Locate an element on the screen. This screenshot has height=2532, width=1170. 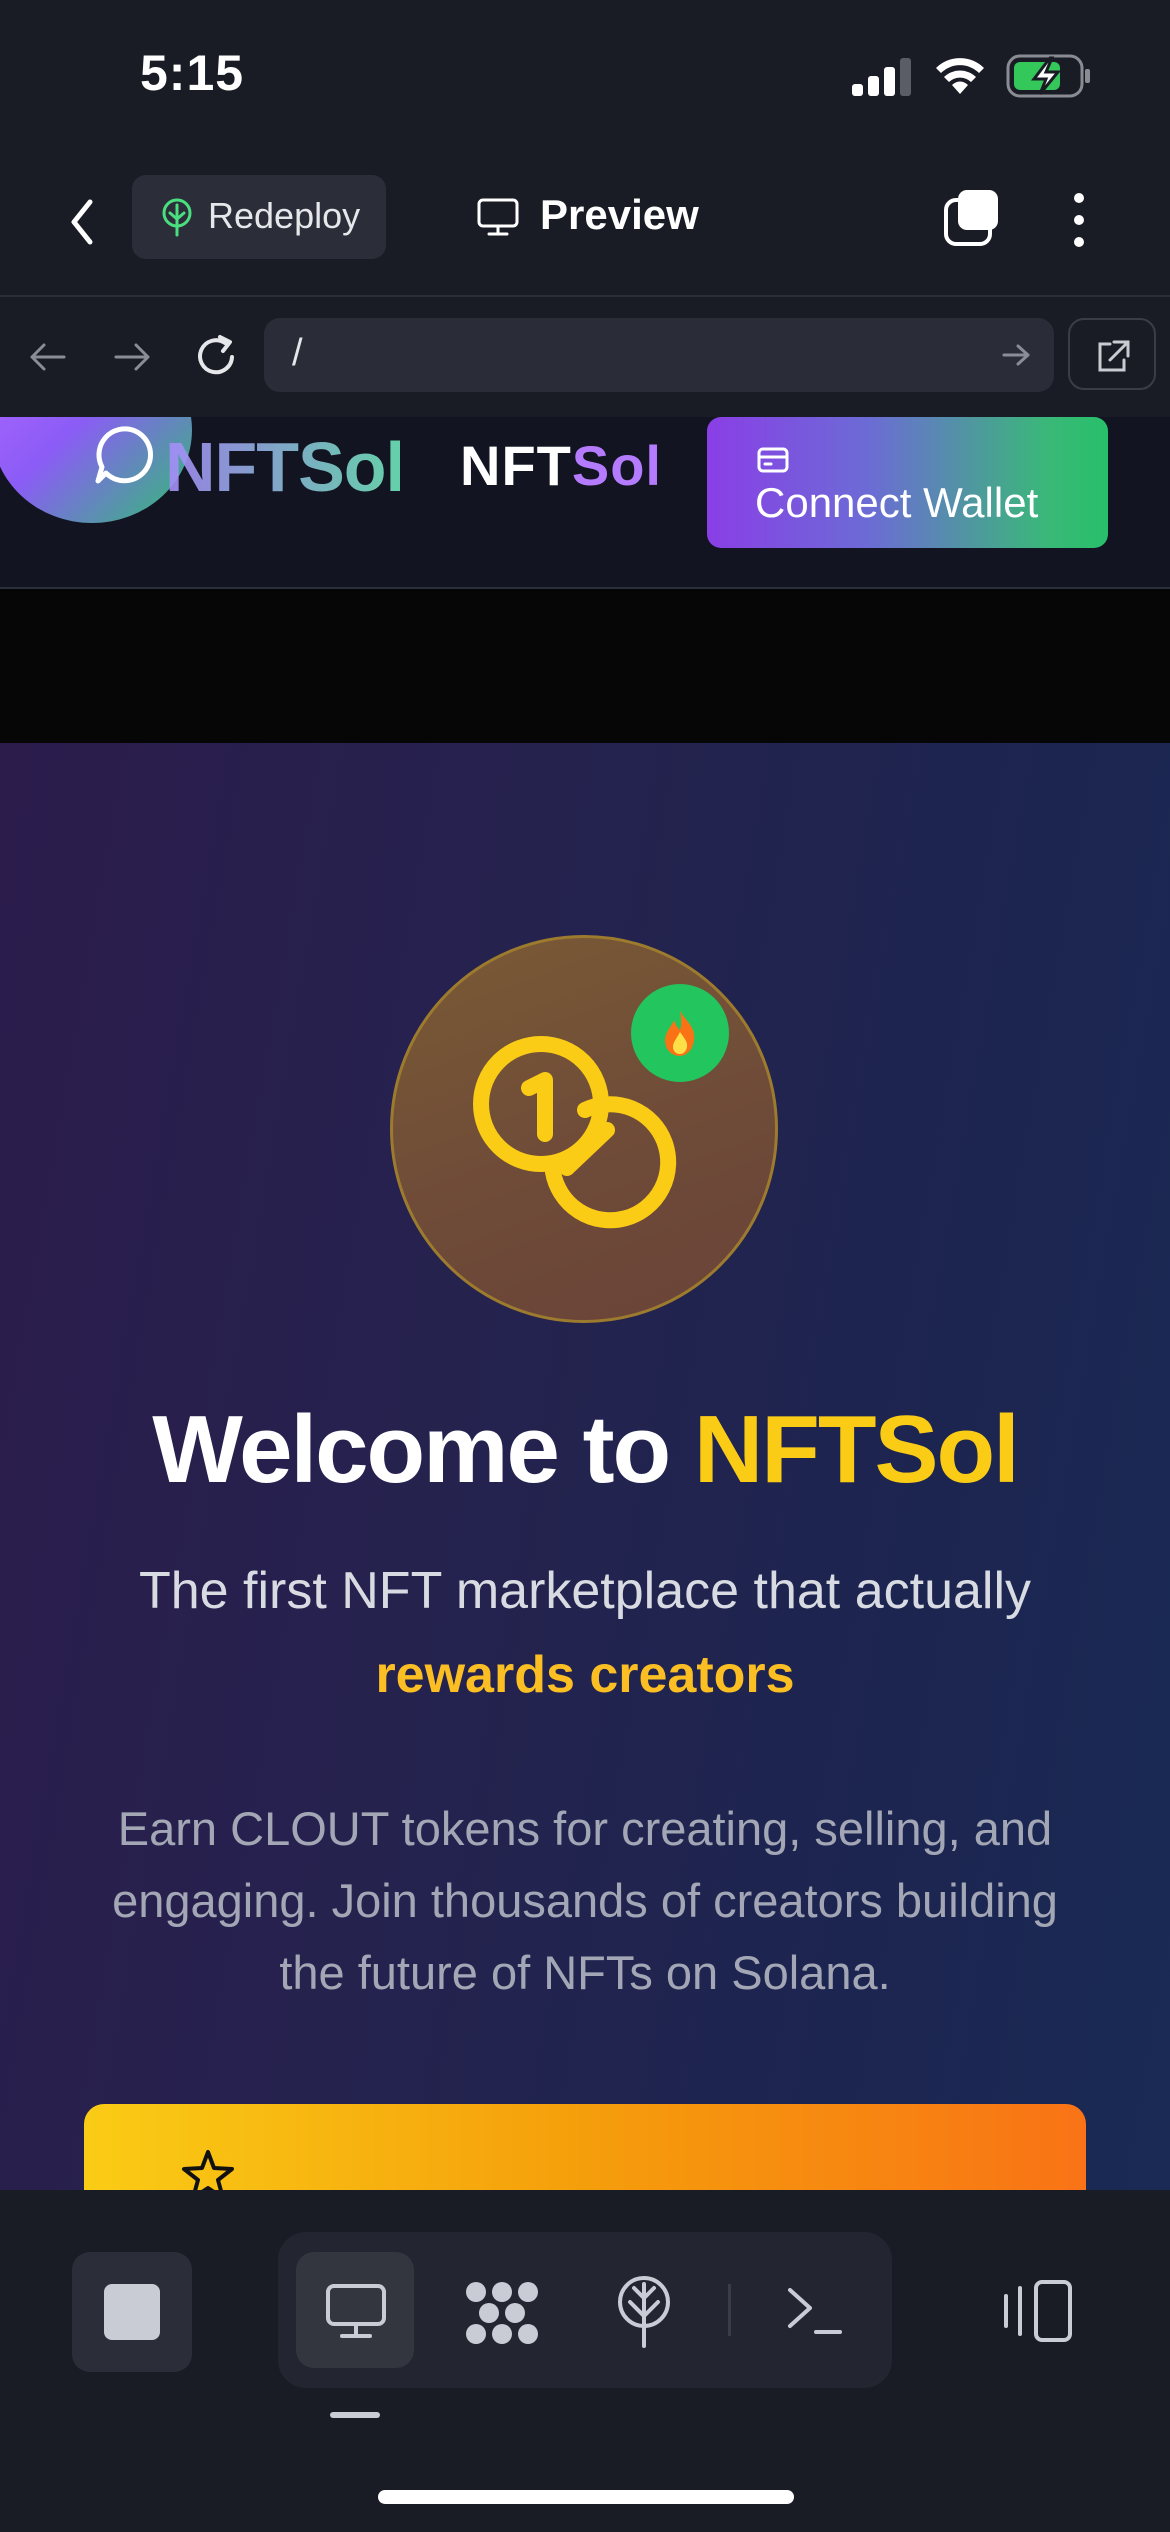
redeploy-label: Redeploy is located at coordinates (284, 215).